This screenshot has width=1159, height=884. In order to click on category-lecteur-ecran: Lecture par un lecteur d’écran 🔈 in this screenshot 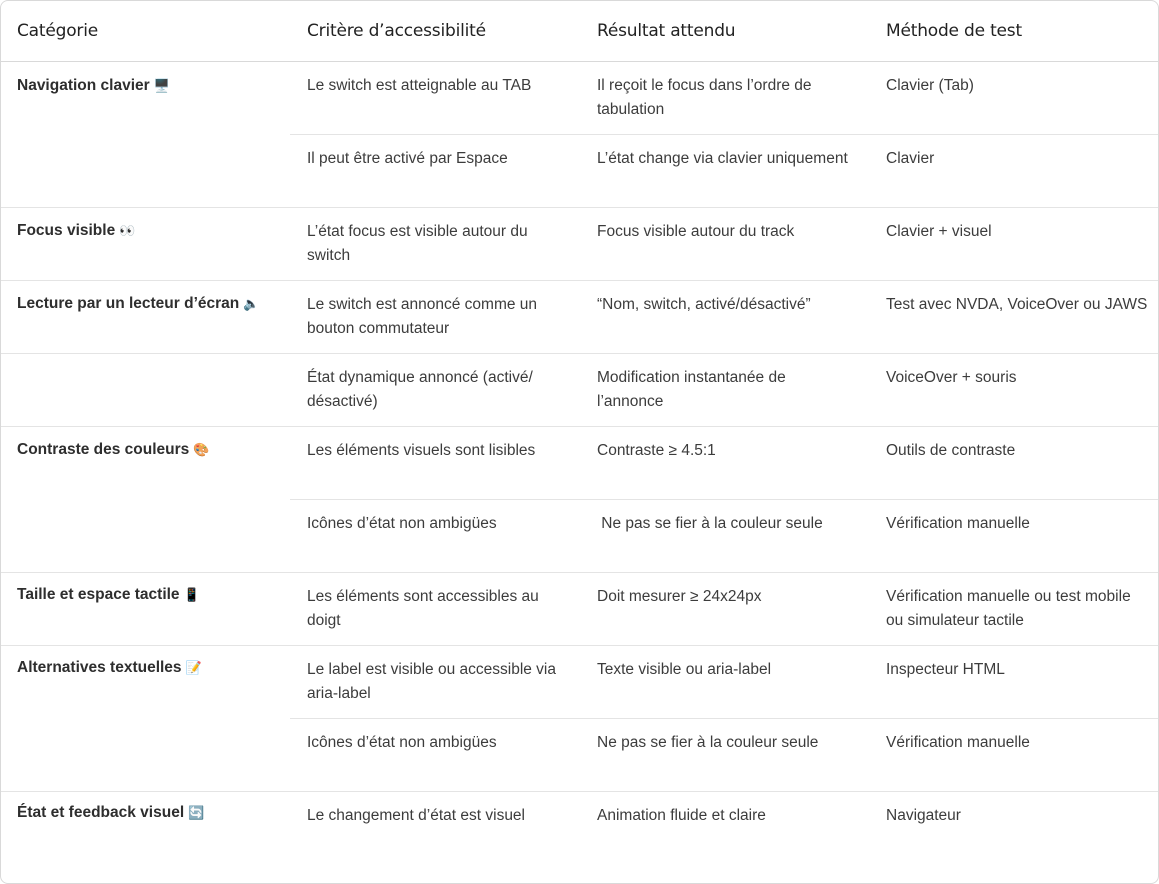, I will do `click(138, 304)`.